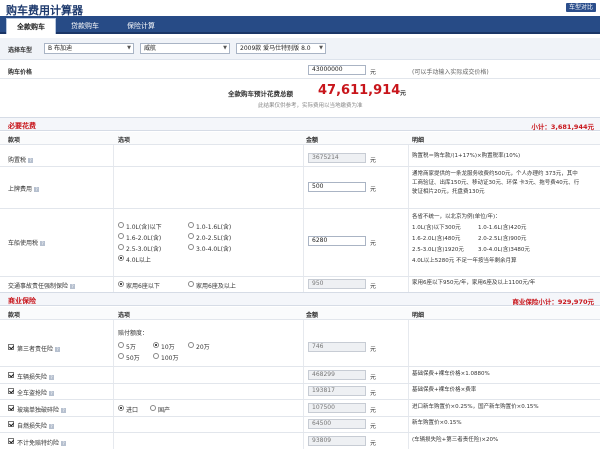  What do you see at coordinates (373, 72) in the screenshot?
I see `price-unit: 元` at bounding box center [373, 72].